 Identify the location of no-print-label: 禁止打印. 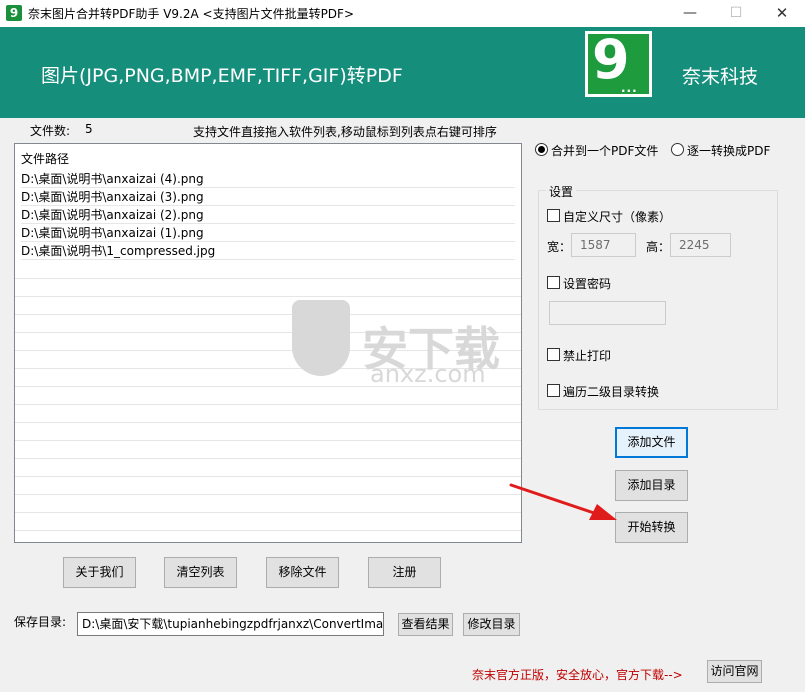
(587, 356).